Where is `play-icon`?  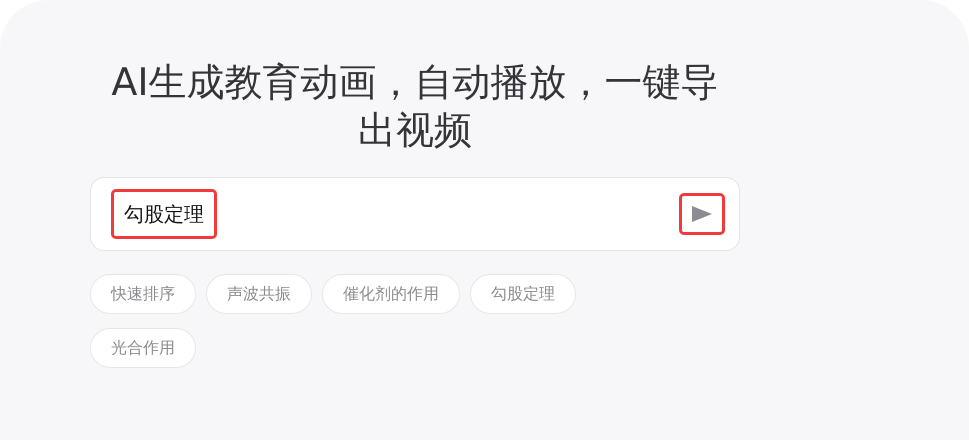
play-icon is located at coordinates (702, 214).